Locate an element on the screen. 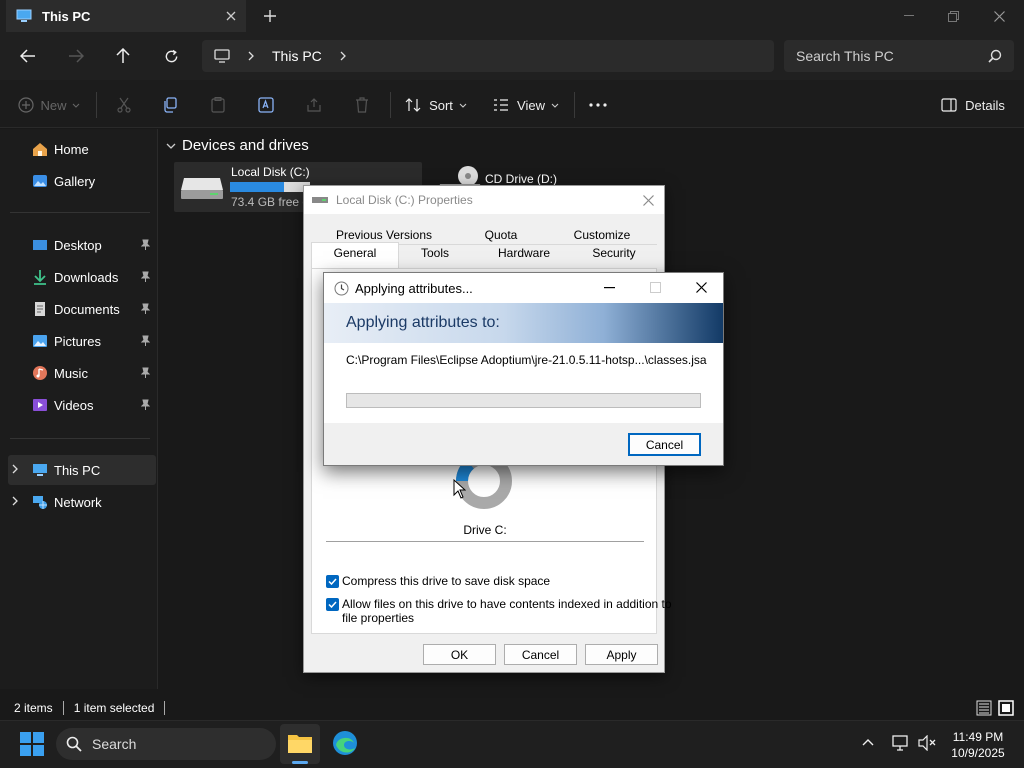 The width and height of the screenshot is (1024, 768). view-label: View is located at coordinates (531, 105).